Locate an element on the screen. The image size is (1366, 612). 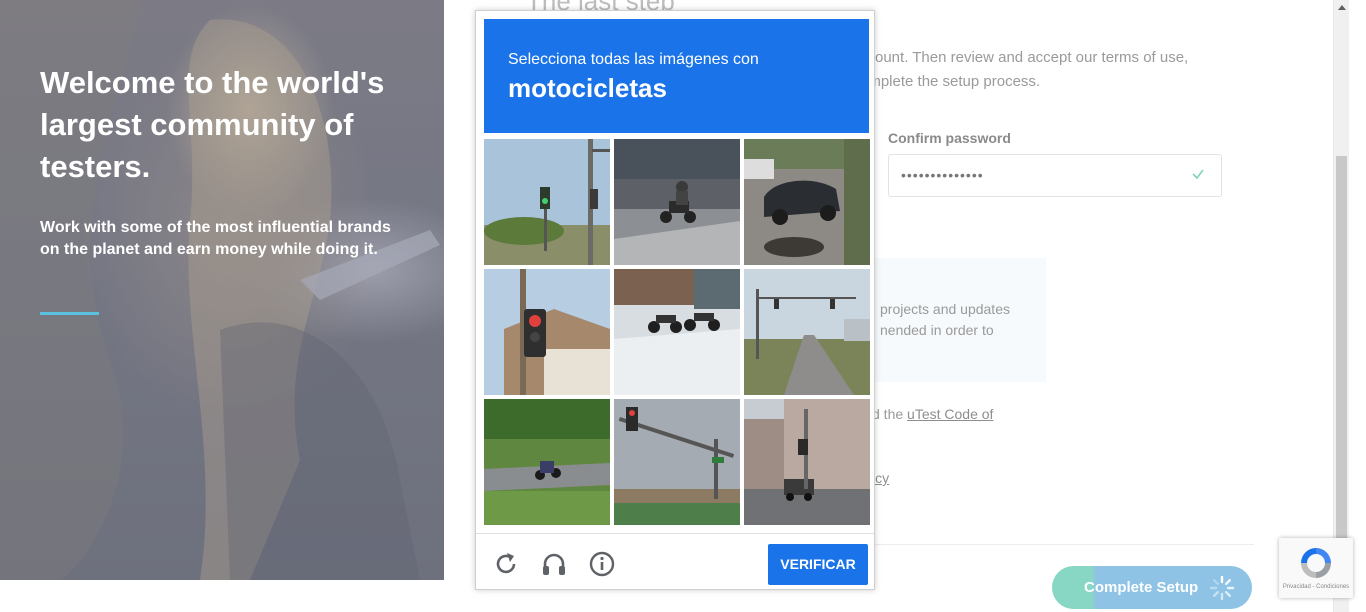
hero-accent-line is located at coordinates (69, 313).